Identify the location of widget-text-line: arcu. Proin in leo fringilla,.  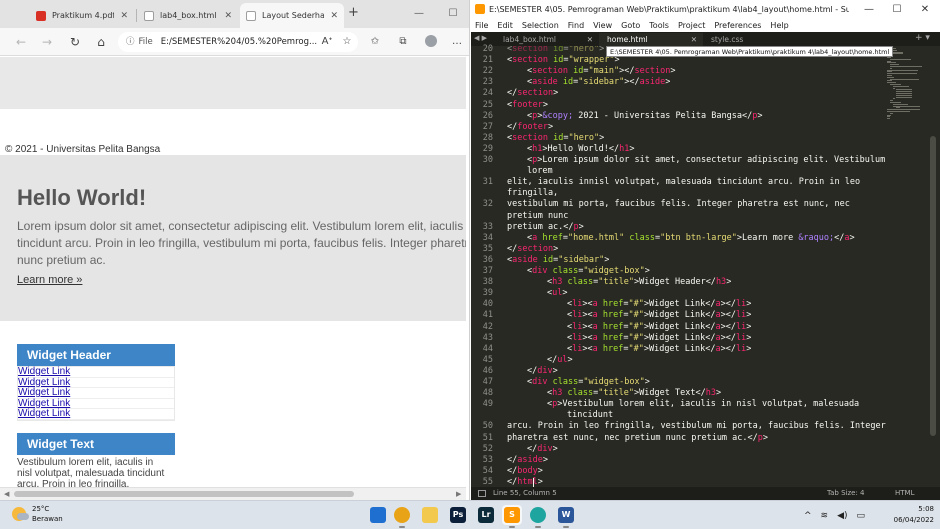
(73, 483).